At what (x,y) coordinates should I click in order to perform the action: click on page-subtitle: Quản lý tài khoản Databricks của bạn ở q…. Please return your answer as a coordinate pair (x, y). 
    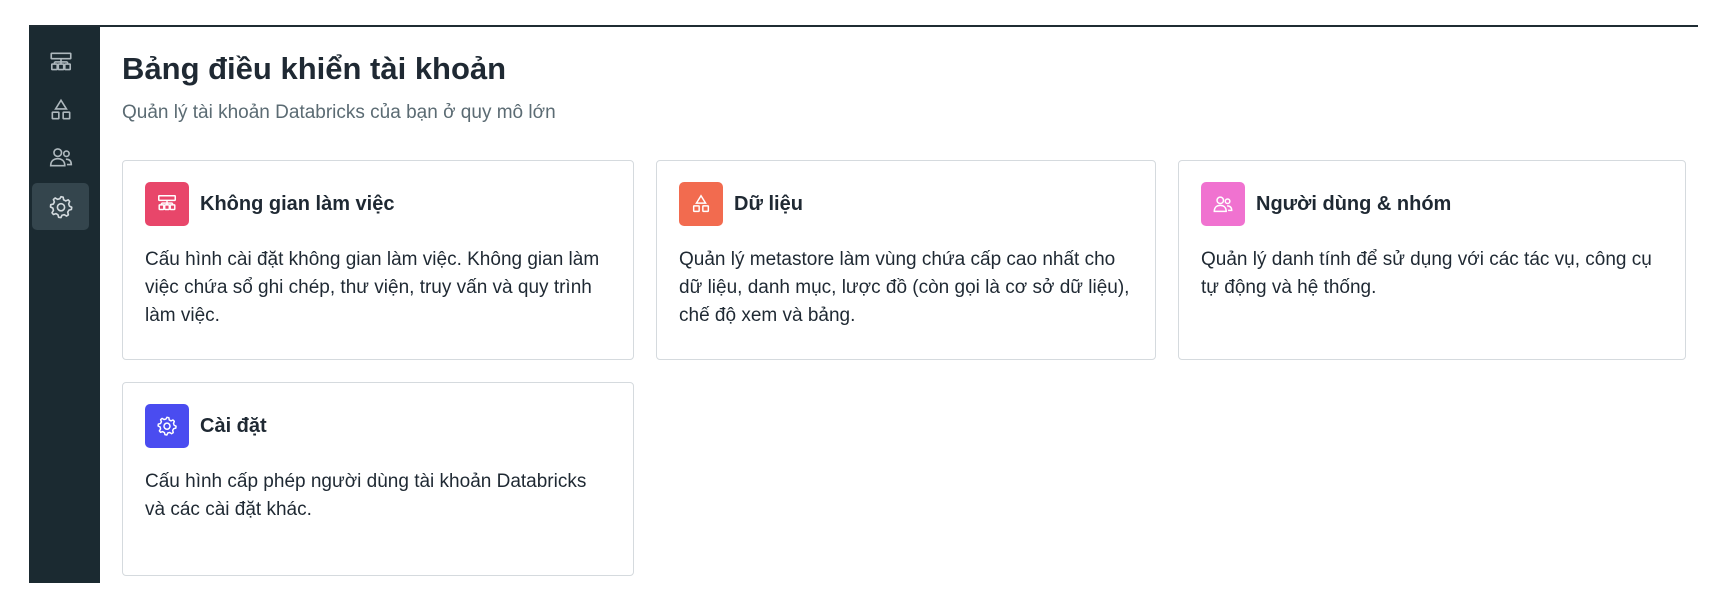
    Looking at the image, I should click on (339, 112).